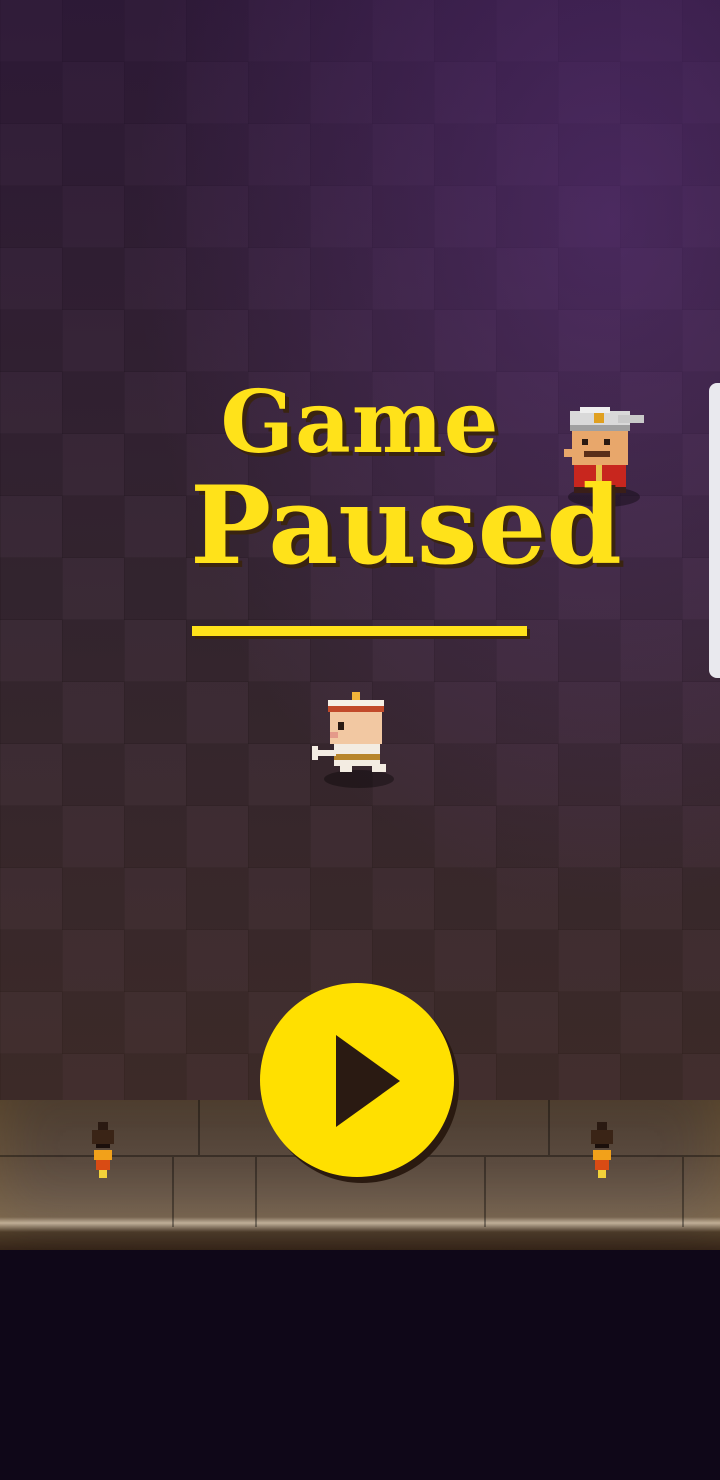 This screenshot has width=720, height=1480. I want to click on pause-title-line2: Paused, so click(406, 526).